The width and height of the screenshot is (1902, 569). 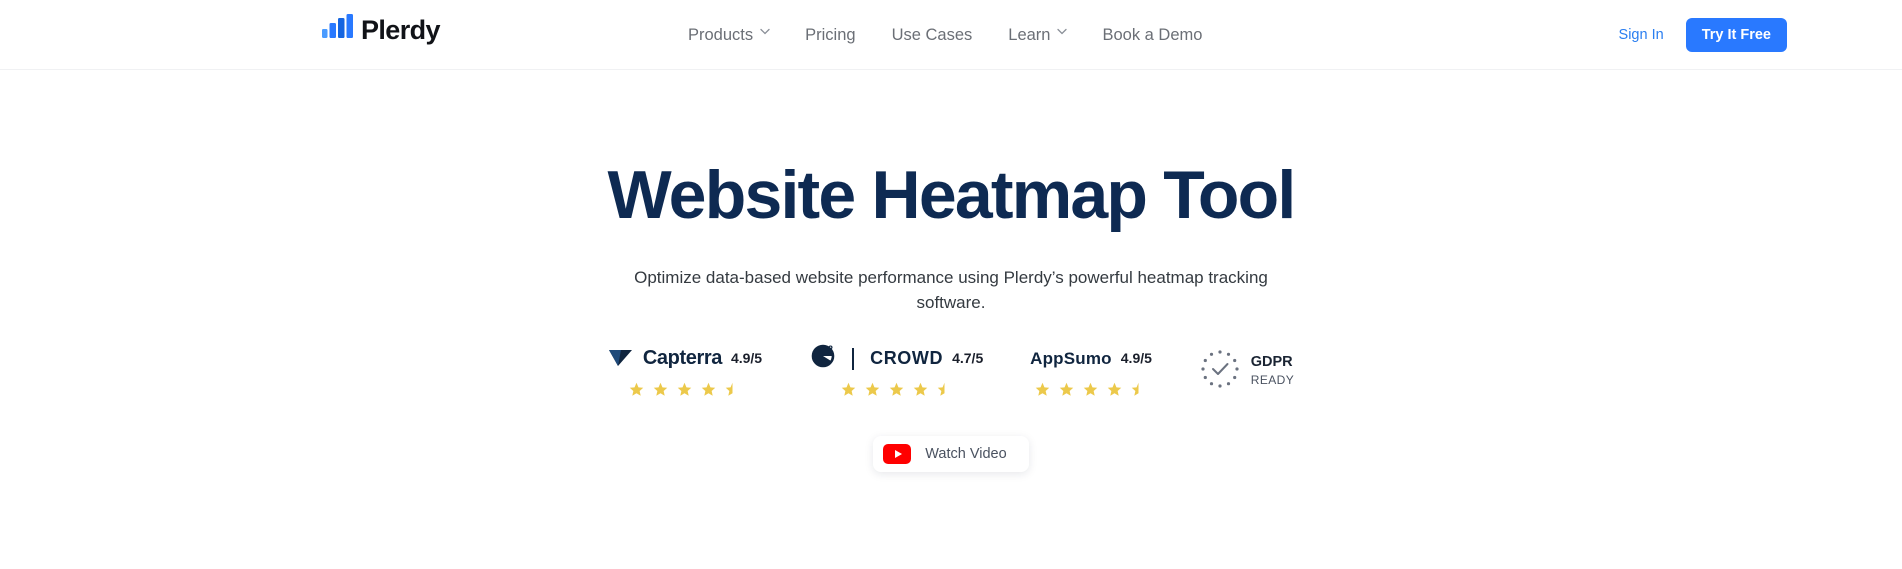 I want to click on watch-video-wrap: Watch Video, so click(x=951, y=453).